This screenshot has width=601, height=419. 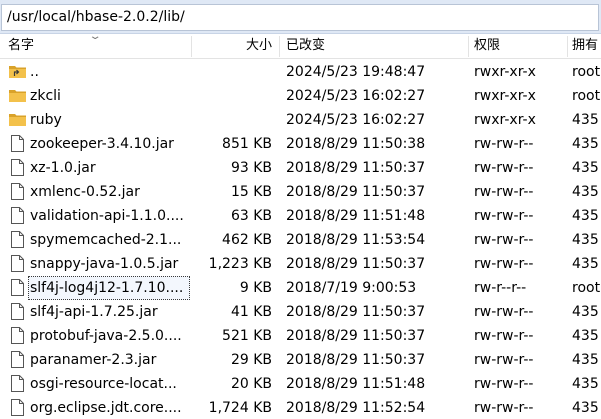 What do you see at coordinates (63, 168) in the screenshot?
I see `file-name: xz-1.0.jar` at bounding box center [63, 168].